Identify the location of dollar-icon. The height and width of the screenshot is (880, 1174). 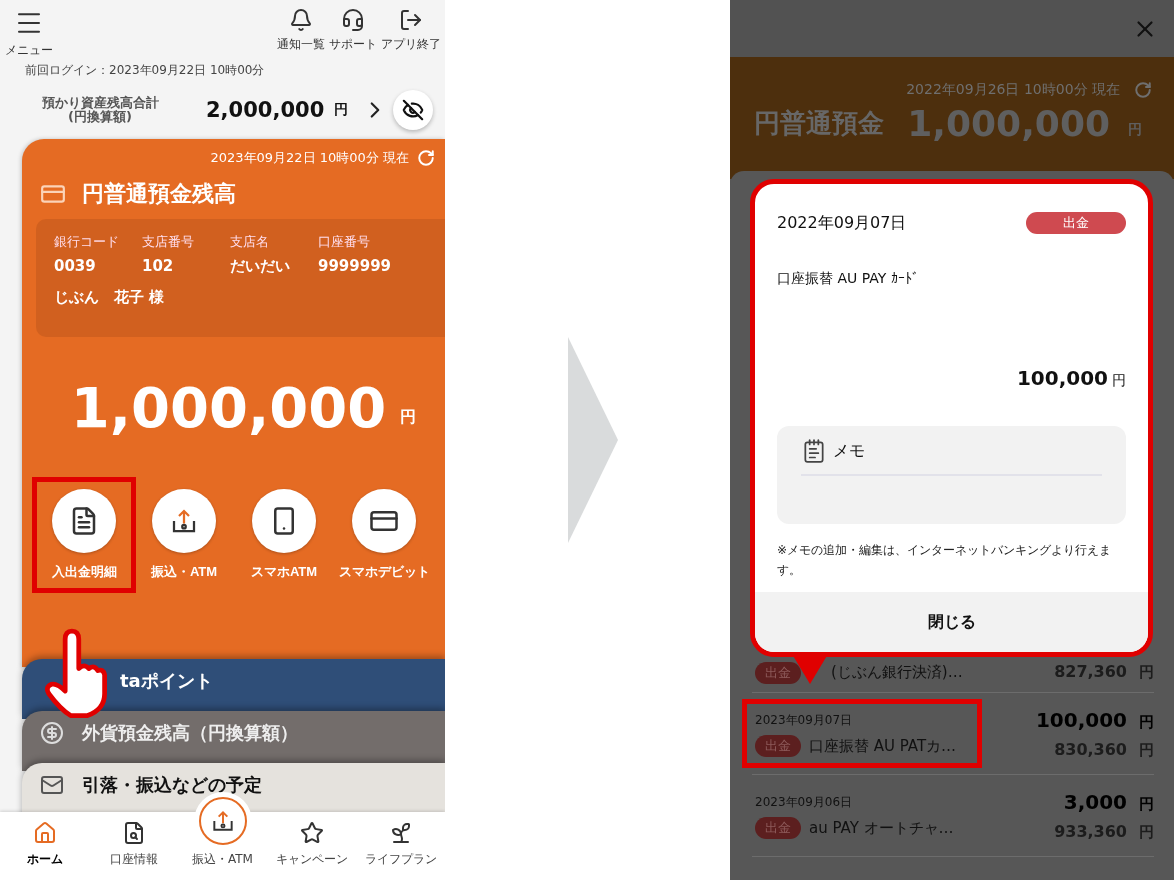
(52, 733).